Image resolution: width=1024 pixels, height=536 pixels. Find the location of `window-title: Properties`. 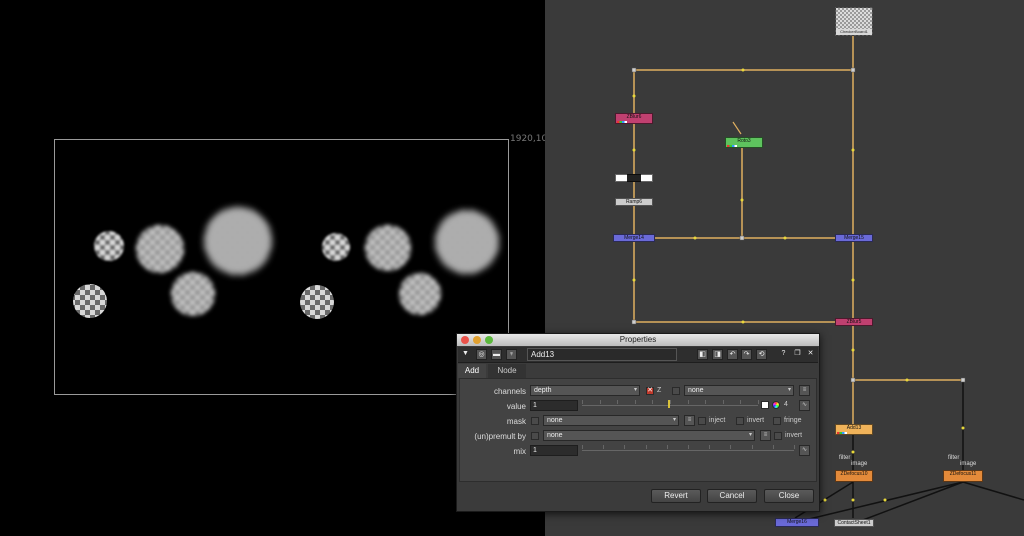

window-title: Properties is located at coordinates (638, 339).